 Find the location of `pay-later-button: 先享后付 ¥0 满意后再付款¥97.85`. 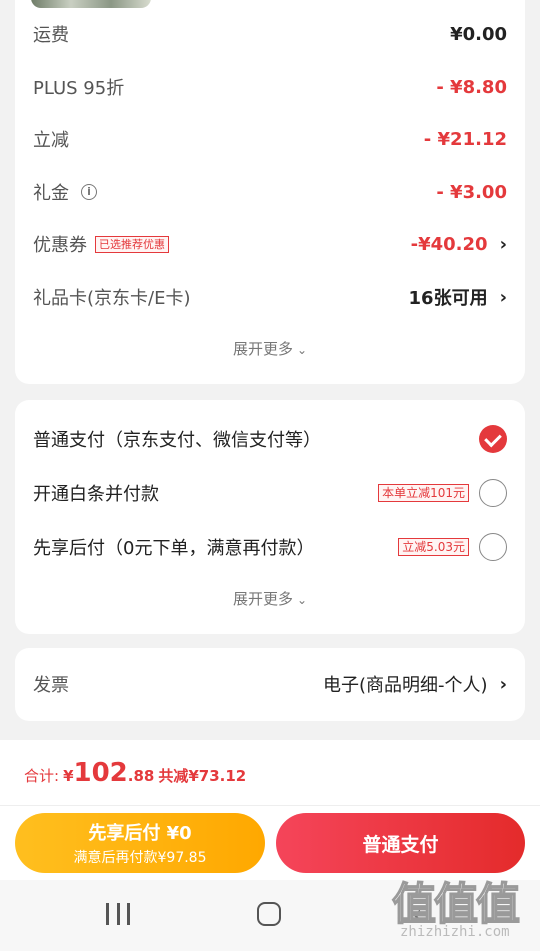

pay-later-button: 先享后付 ¥0 满意后再付款¥97.85 is located at coordinates (140, 843).